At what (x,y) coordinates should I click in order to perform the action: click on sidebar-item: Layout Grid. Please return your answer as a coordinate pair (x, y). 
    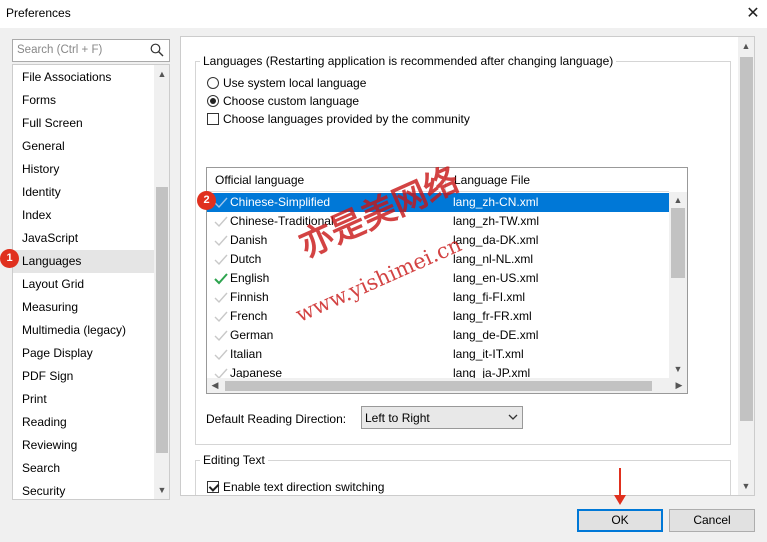
    Looking at the image, I should click on (83, 284).